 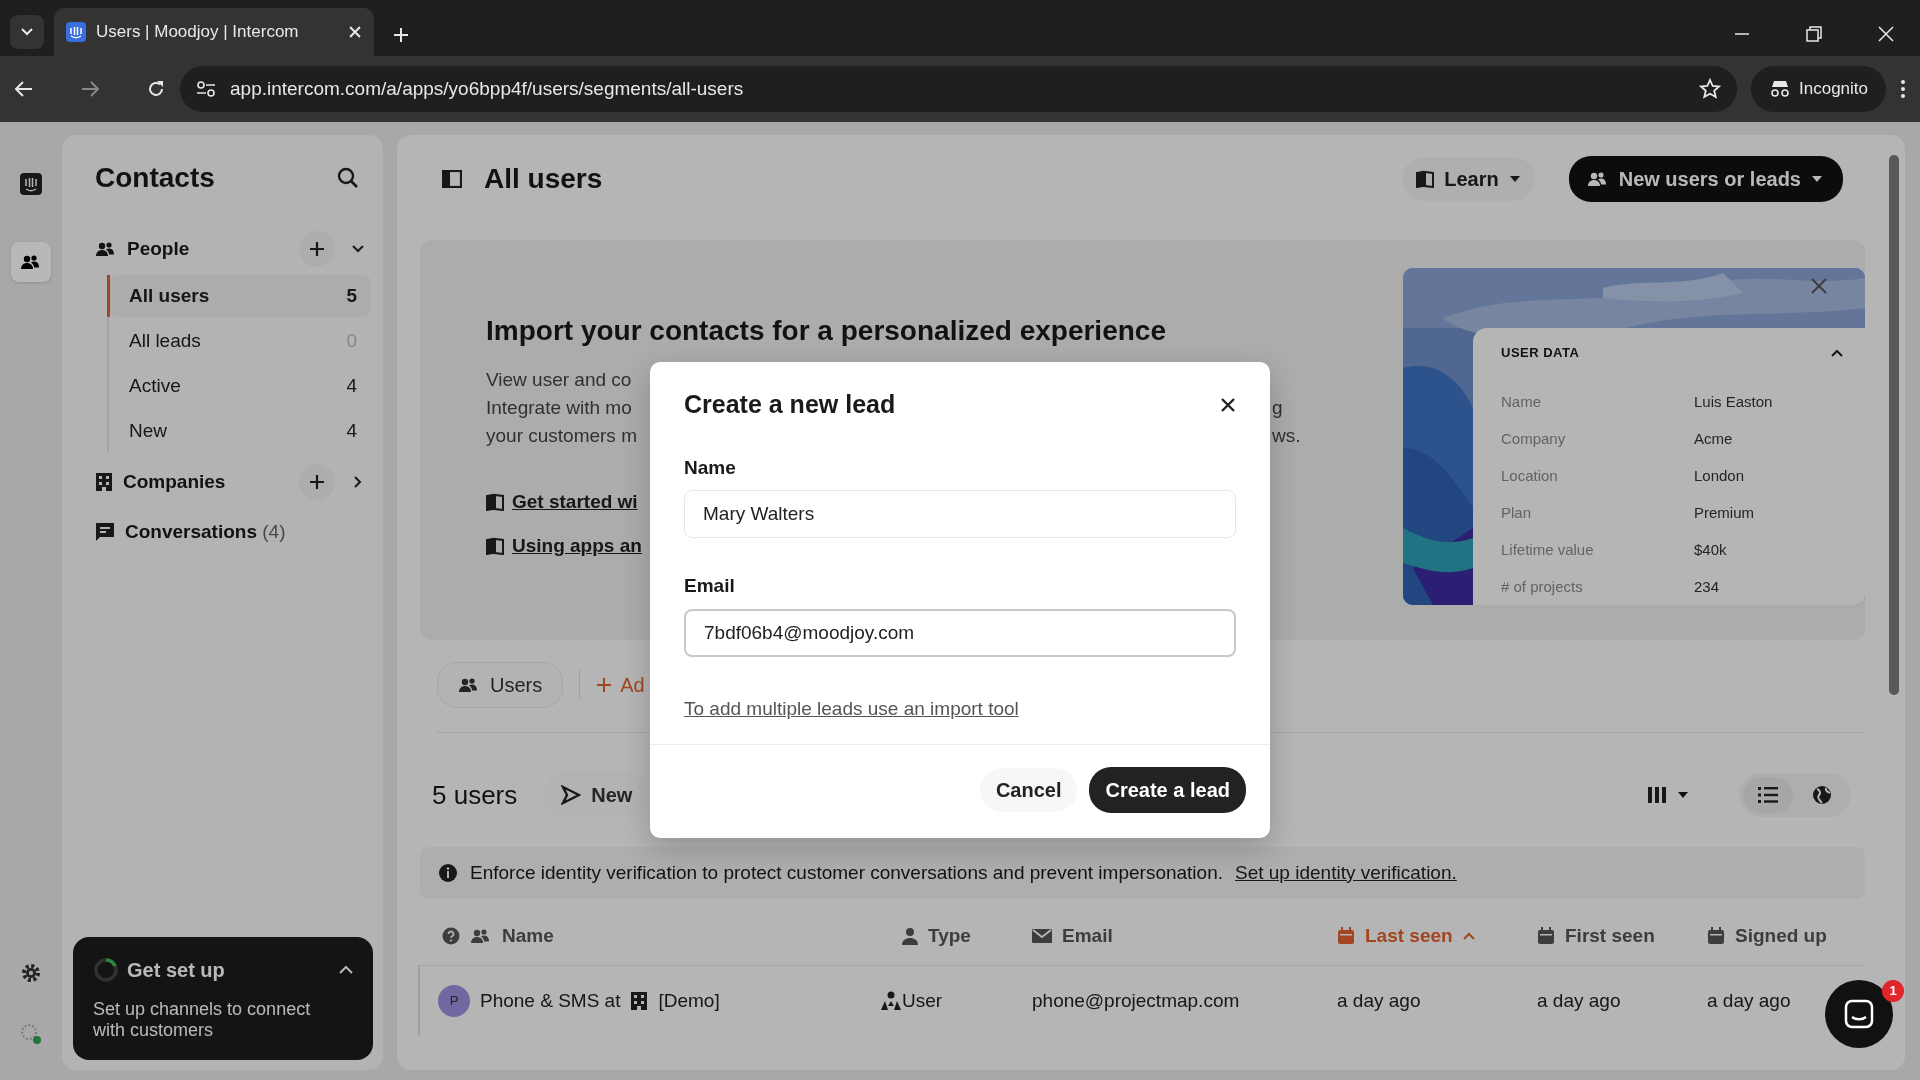 What do you see at coordinates (155, 178) in the screenshot?
I see `sidebar-title: Contacts` at bounding box center [155, 178].